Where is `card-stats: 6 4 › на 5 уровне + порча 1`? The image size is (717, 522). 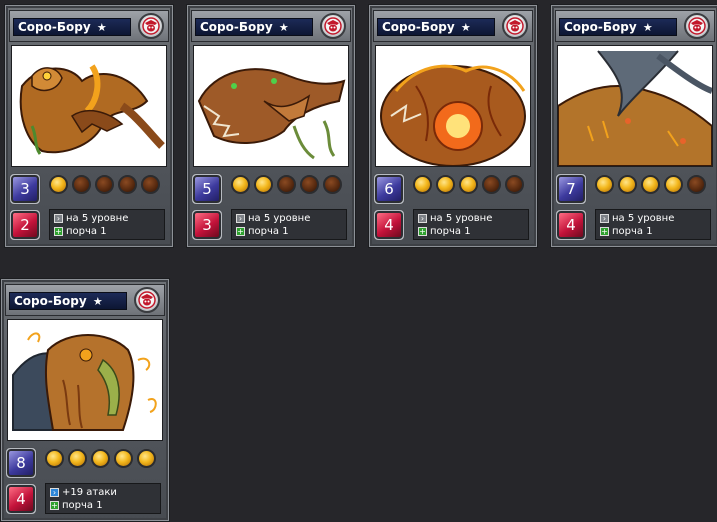
card-stats: 6 4 › на 5 уровне + порча 1 is located at coordinates (453, 207).